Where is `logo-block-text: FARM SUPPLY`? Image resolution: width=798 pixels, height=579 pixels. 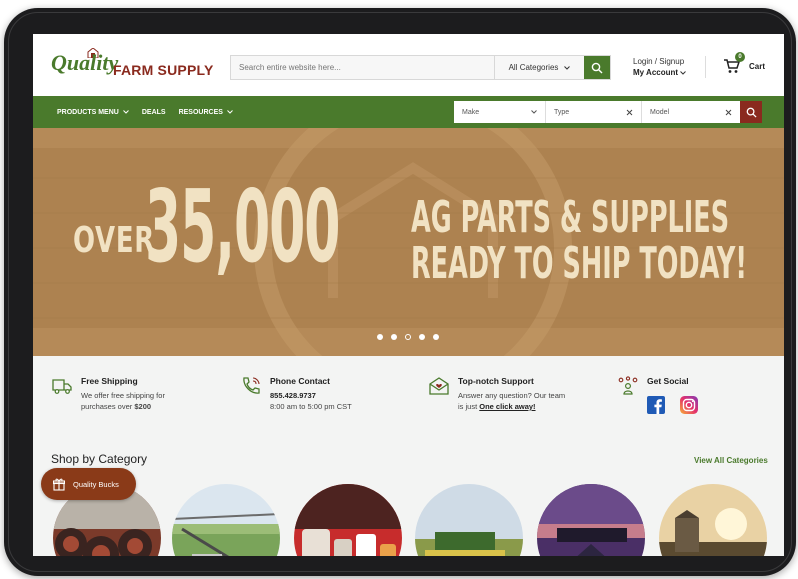 logo-block-text: FARM SUPPLY is located at coordinates (163, 70).